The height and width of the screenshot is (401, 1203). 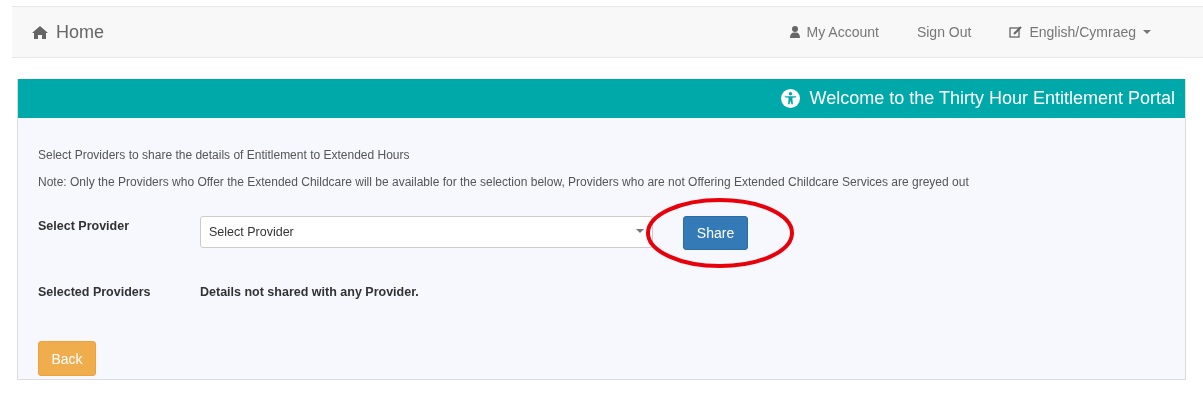 I want to click on nav-link: My Account, so click(x=834, y=32).